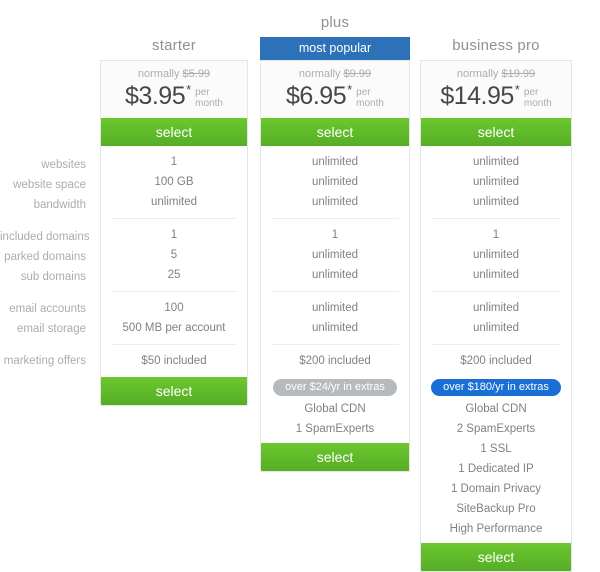 This screenshot has height=572, width=600. What do you see at coordinates (47, 309) in the screenshot?
I see `feature-label: email accounts` at bounding box center [47, 309].